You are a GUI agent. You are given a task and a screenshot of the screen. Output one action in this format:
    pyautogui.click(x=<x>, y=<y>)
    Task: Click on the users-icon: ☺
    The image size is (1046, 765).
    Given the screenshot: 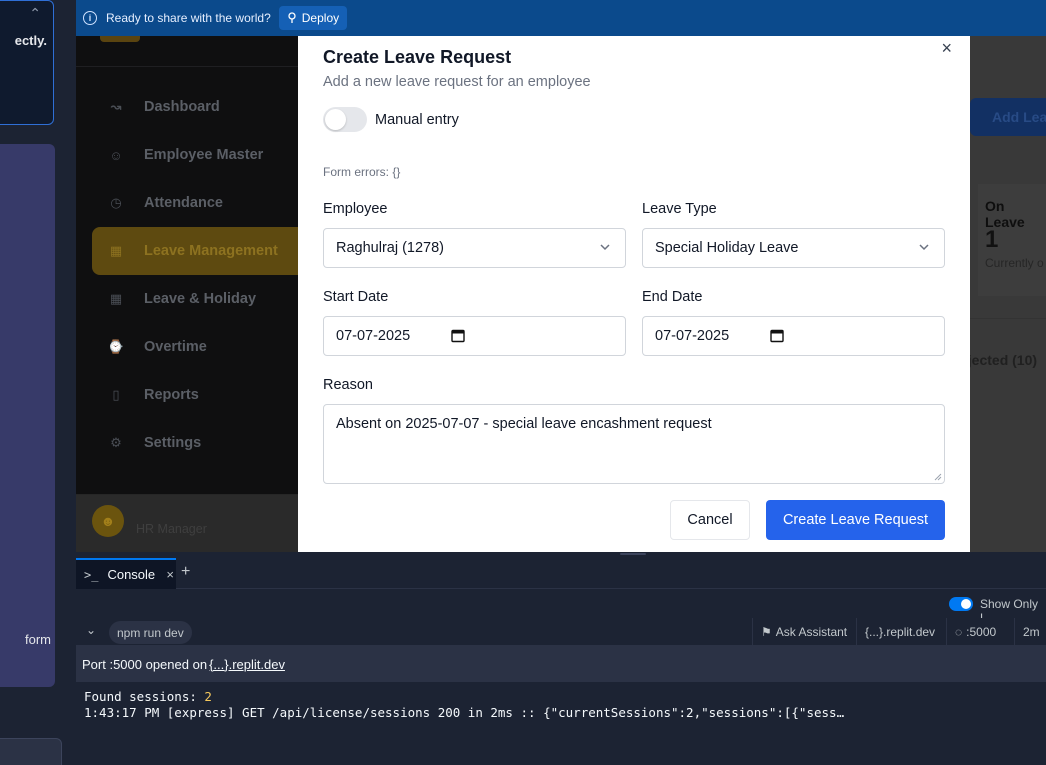 What is the action you would take?
    pyautogui.click(x=116, y=155)
    